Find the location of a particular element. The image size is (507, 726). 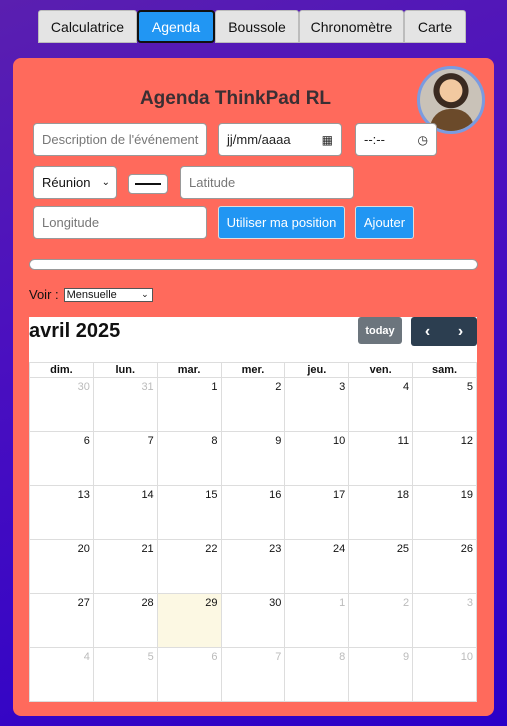

week-row: 30 31 1 2 3 4 5 is located at coordinates (253, 404).